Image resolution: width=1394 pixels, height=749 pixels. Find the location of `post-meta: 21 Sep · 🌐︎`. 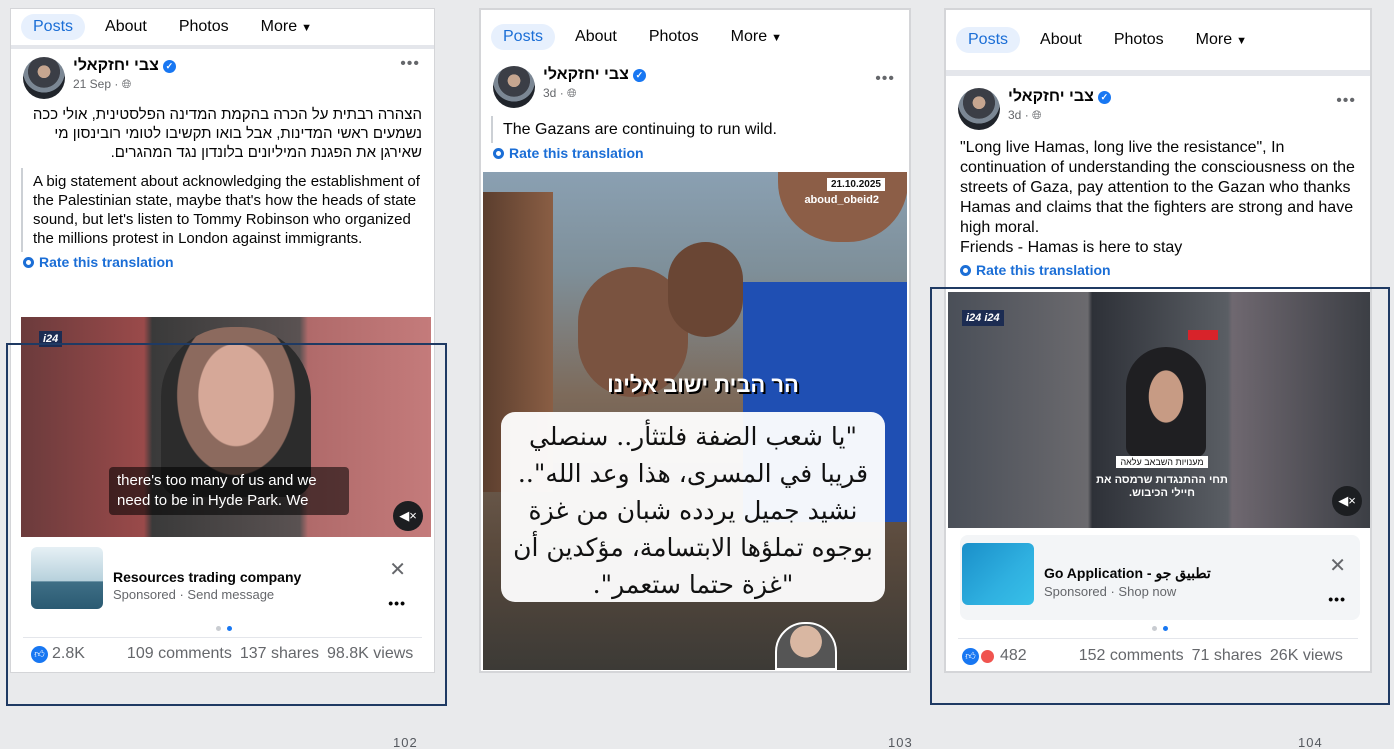

post-meta: 21 Sep · 🌐︎ is located at coordinates (102, 84).